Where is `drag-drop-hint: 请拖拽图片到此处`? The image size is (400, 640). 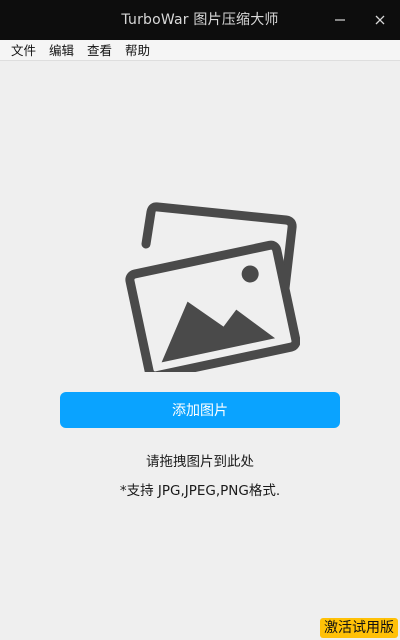 drag-drop-hint: 请拖拽图片到此处 is located at coordinates (200, 462).